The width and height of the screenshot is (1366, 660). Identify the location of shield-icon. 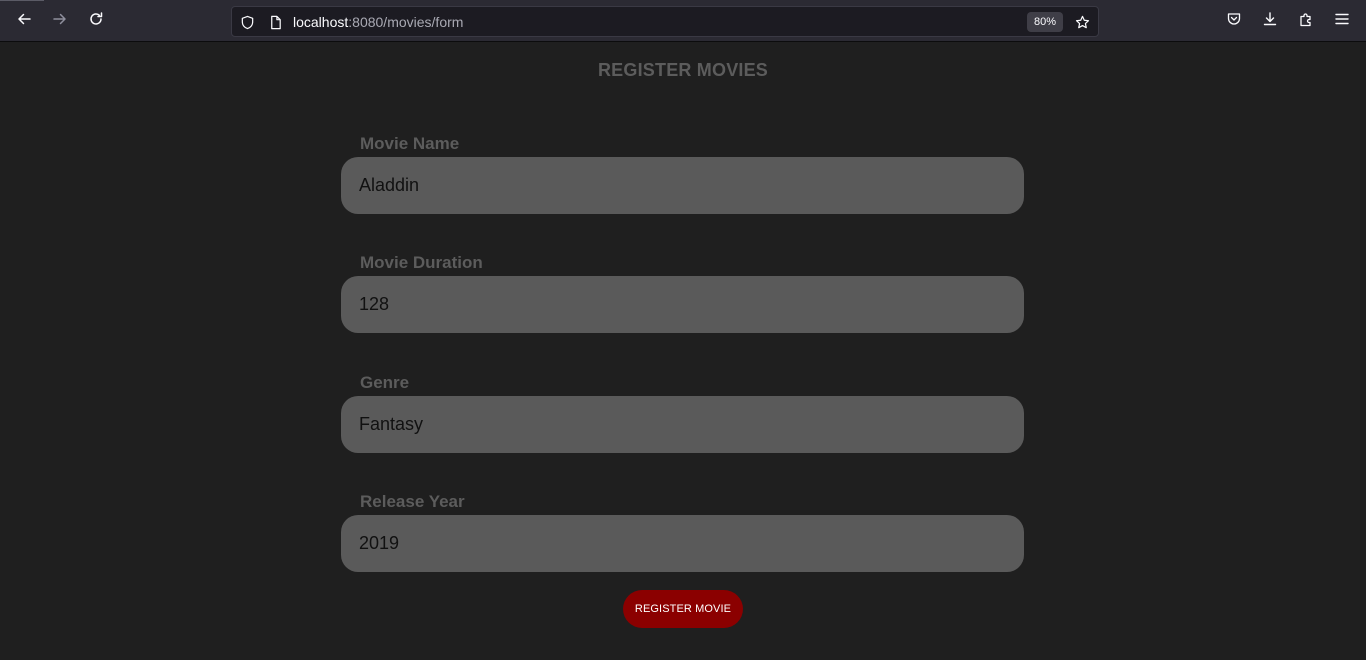
(247, 22).